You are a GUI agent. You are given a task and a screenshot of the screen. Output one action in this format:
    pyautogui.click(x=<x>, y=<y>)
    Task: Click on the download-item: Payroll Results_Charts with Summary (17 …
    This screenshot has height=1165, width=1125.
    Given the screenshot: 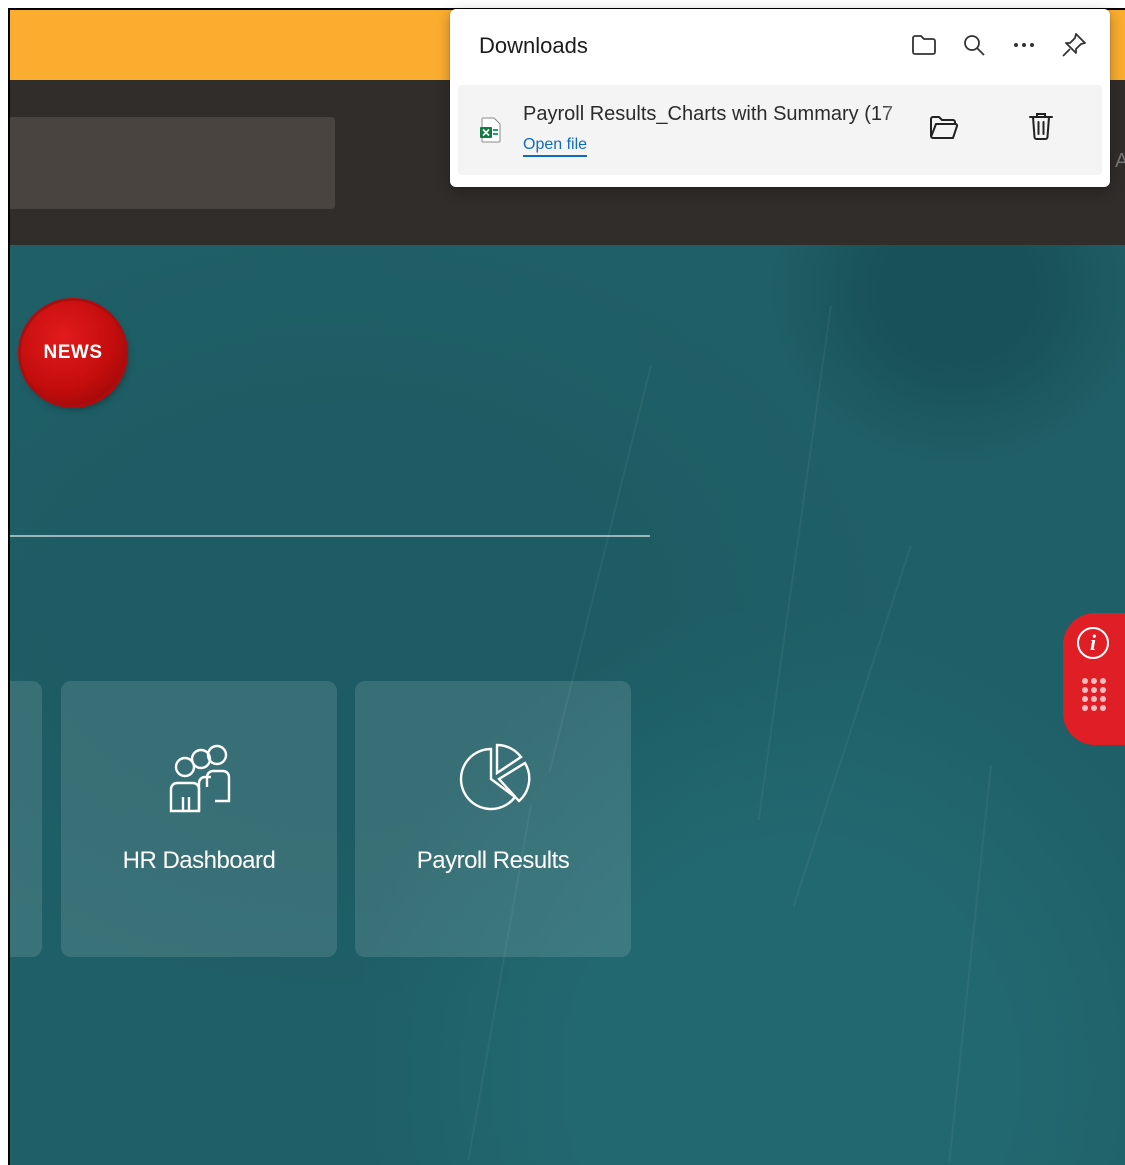 What is the action you would take?
    pyautogui.click(x=780, y=130)
    